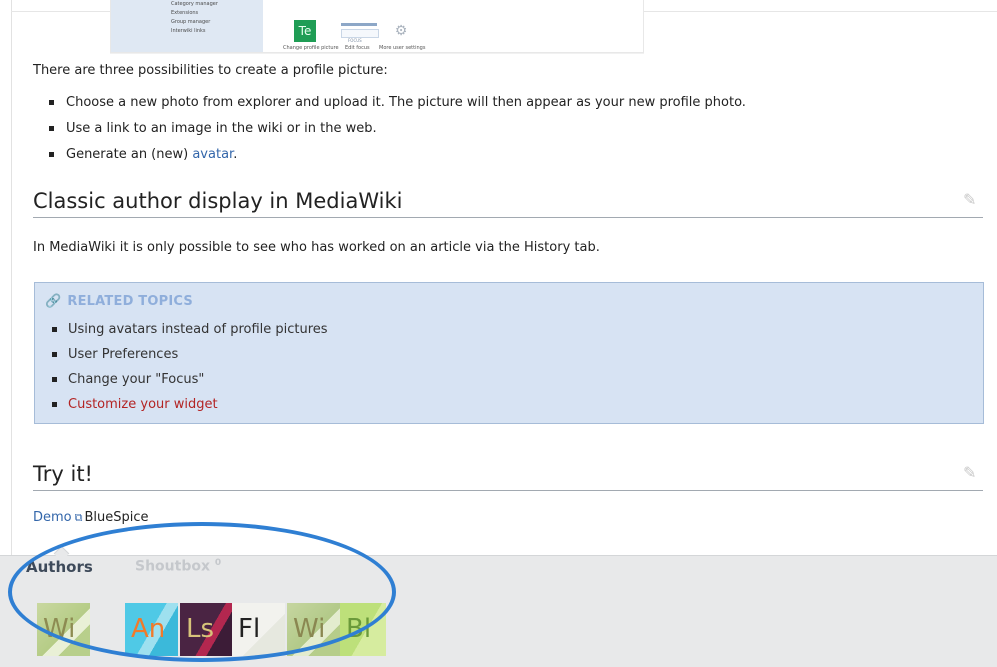 Image resolution: width=997 pixels, height=667 pixels. I want to click on external-link-icon: ⧉, so click(78, 517).